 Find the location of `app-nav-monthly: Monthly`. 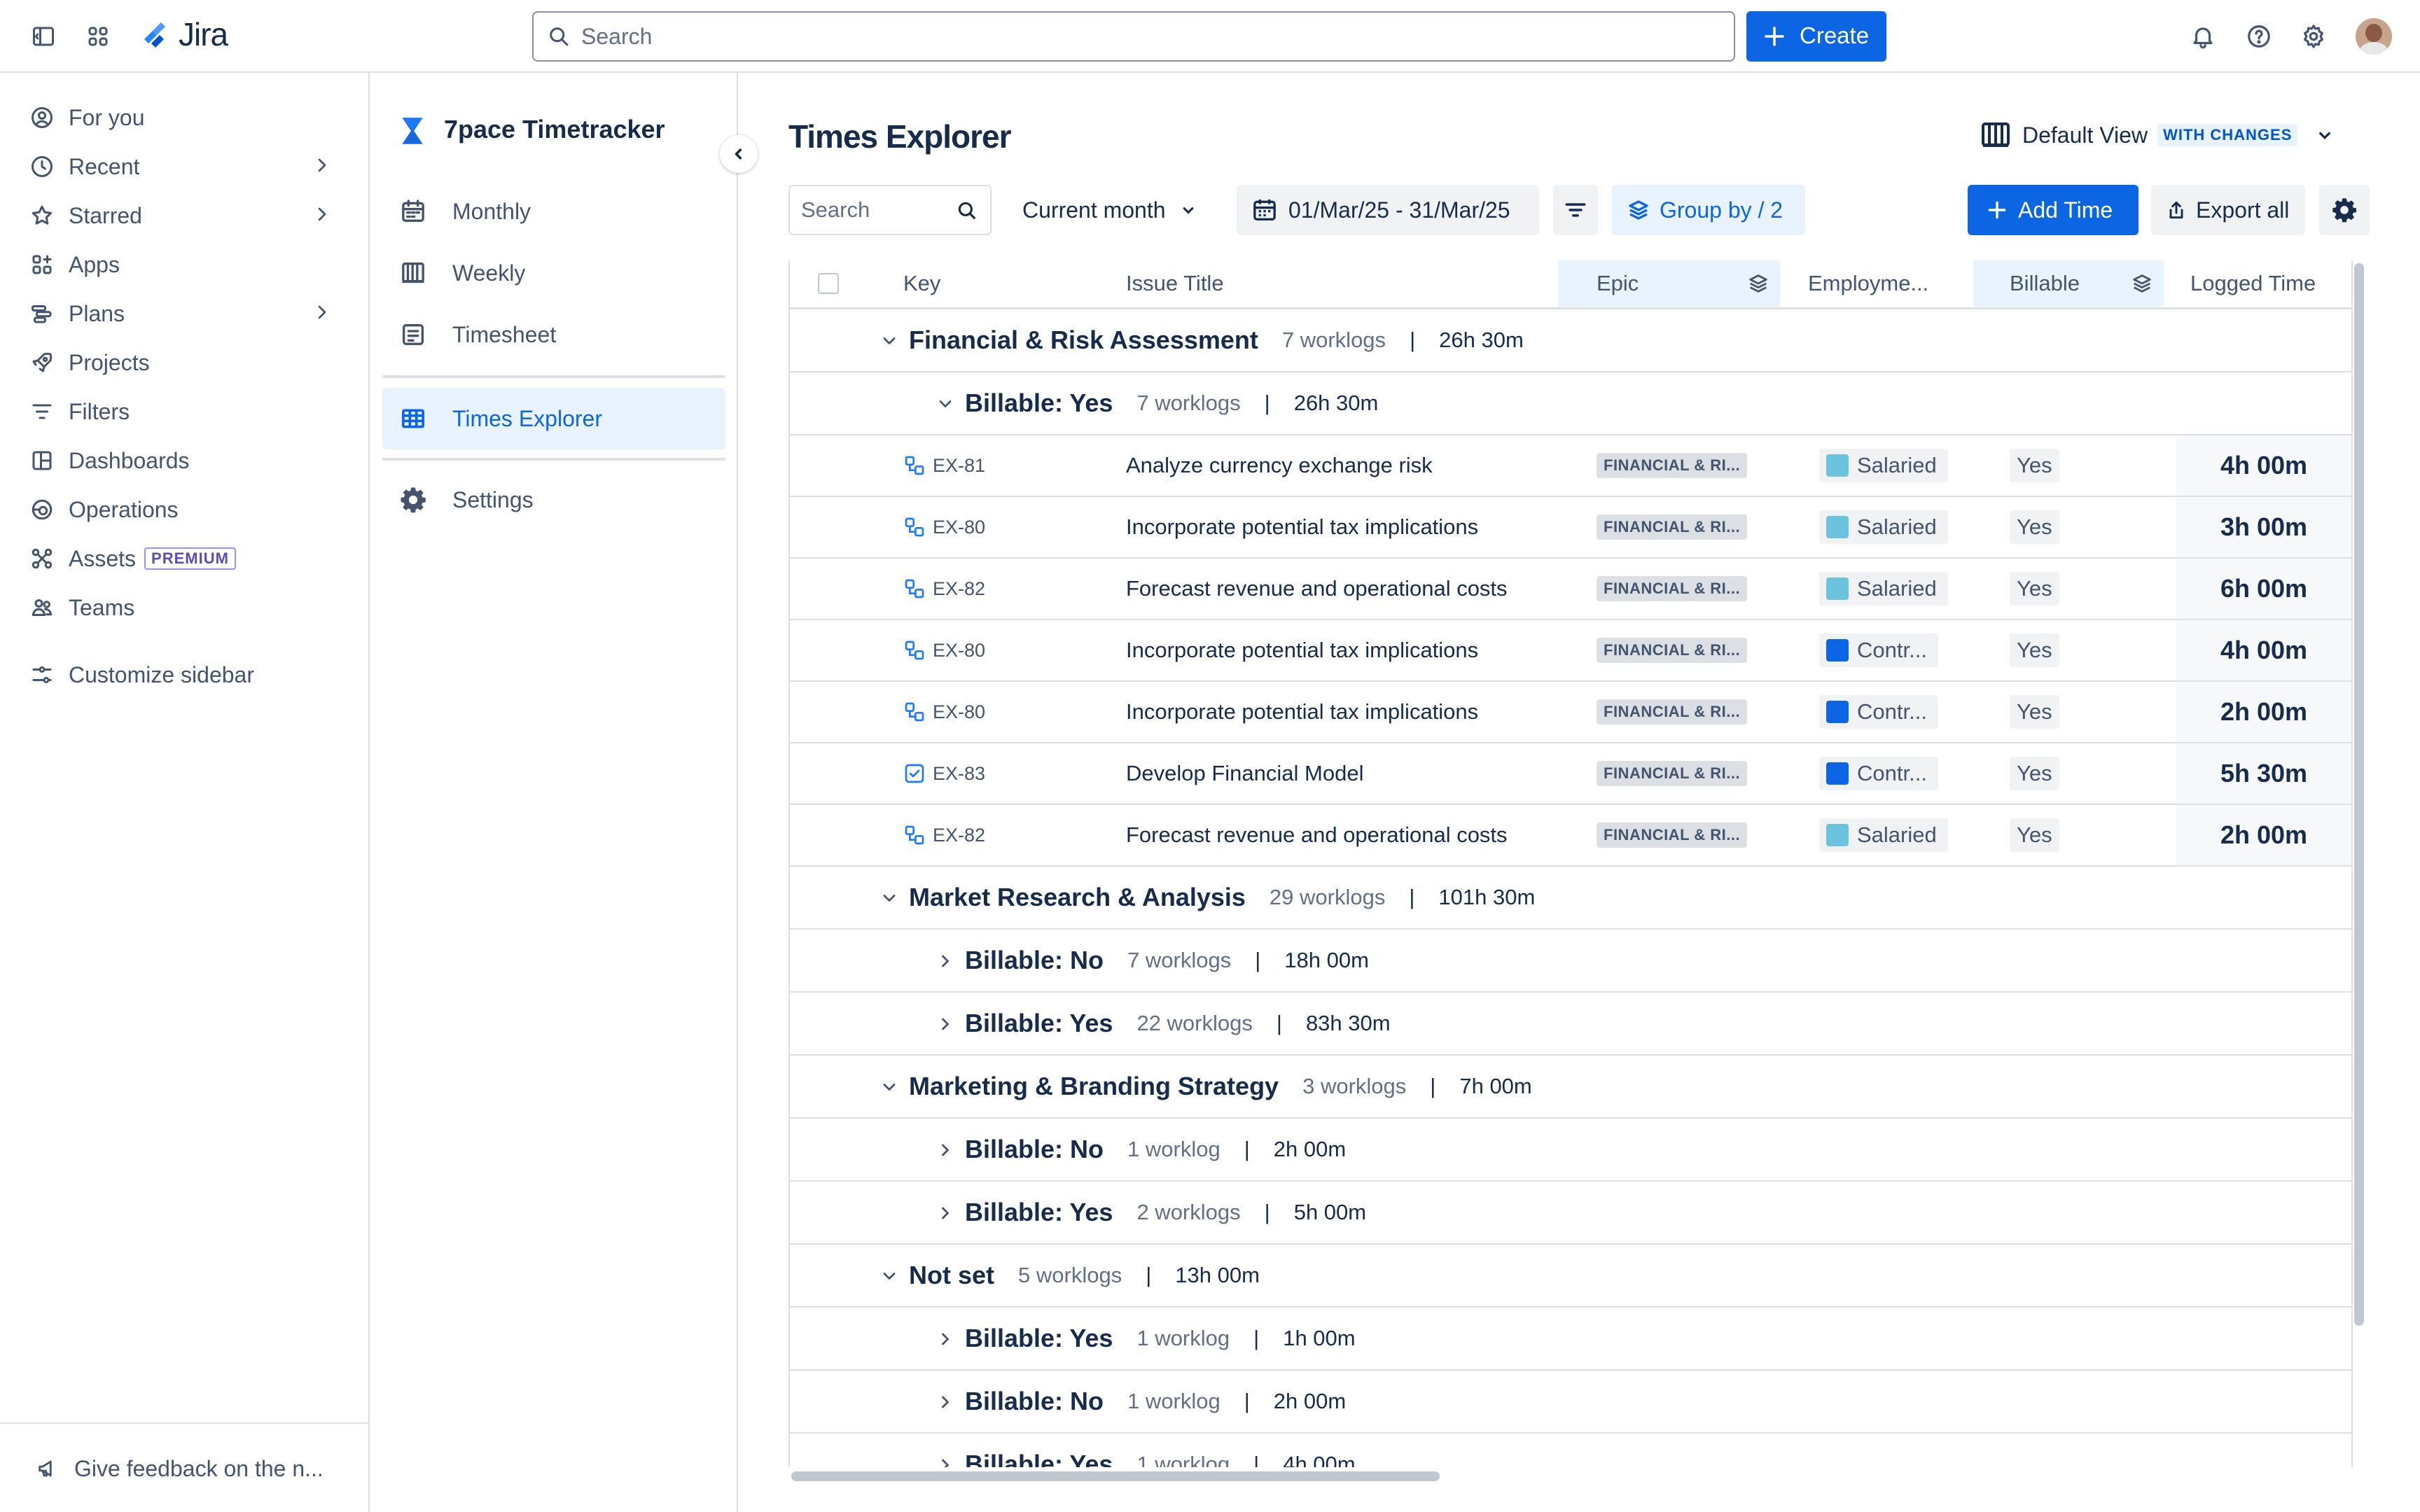

app-nav-monthly: Monthly is located at coordinates (553, 211).